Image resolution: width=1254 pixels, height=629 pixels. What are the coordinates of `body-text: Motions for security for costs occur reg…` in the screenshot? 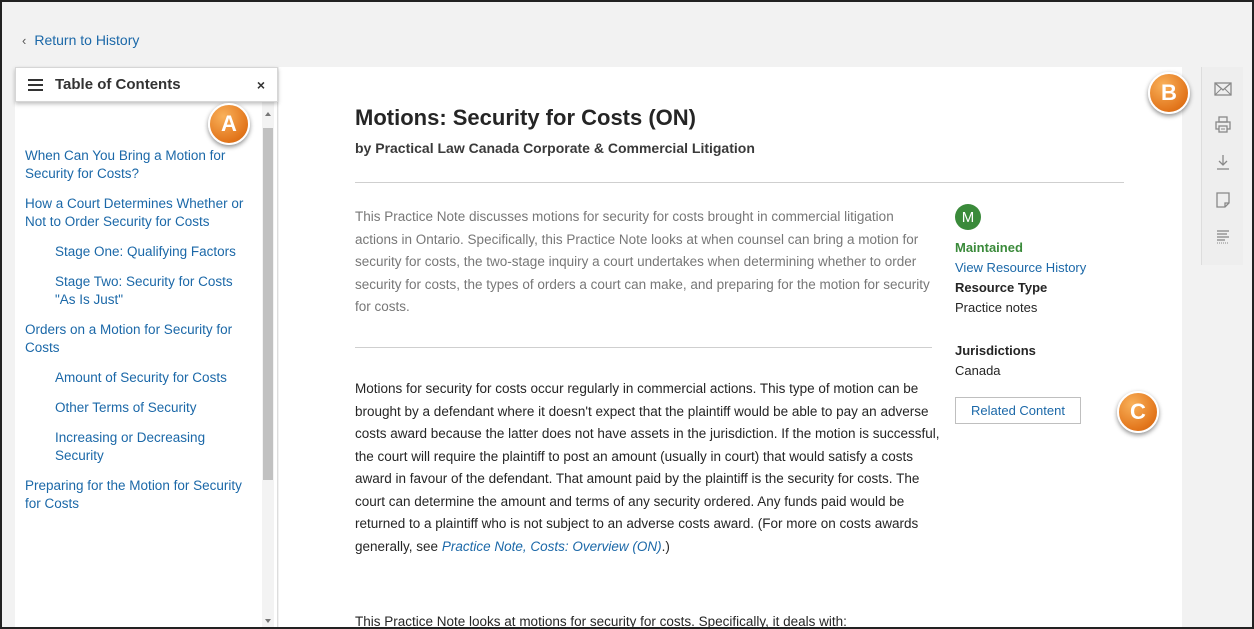 It's located at (647, 467).